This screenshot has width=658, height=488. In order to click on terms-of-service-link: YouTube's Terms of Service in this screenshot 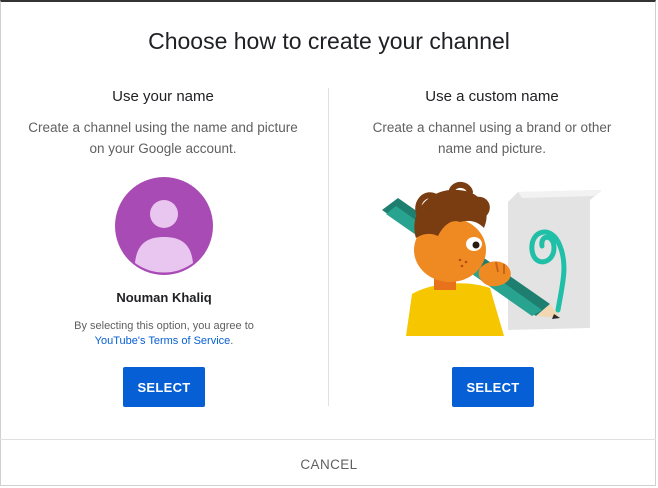, I will do `click(163, 341)`.